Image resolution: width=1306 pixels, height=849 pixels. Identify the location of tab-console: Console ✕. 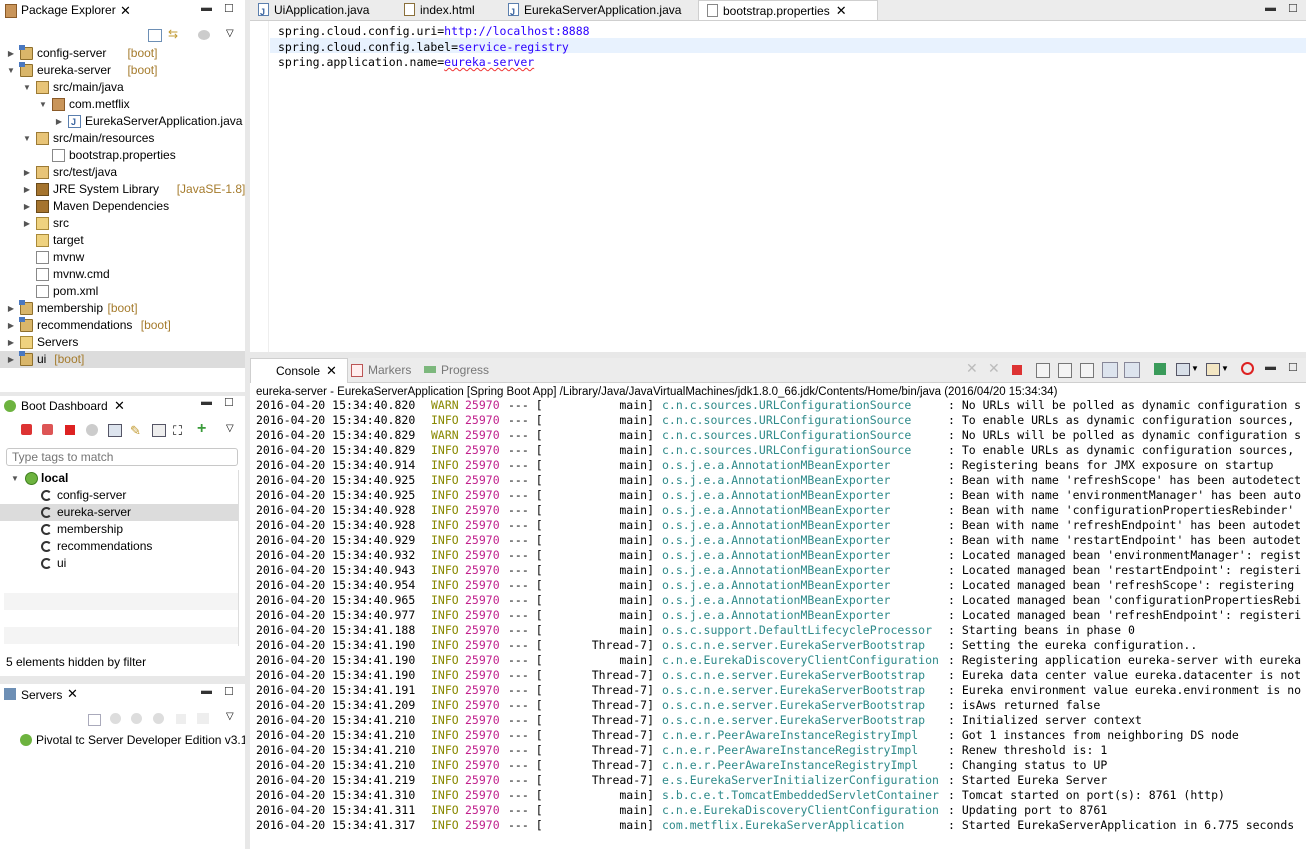
(299, 370).